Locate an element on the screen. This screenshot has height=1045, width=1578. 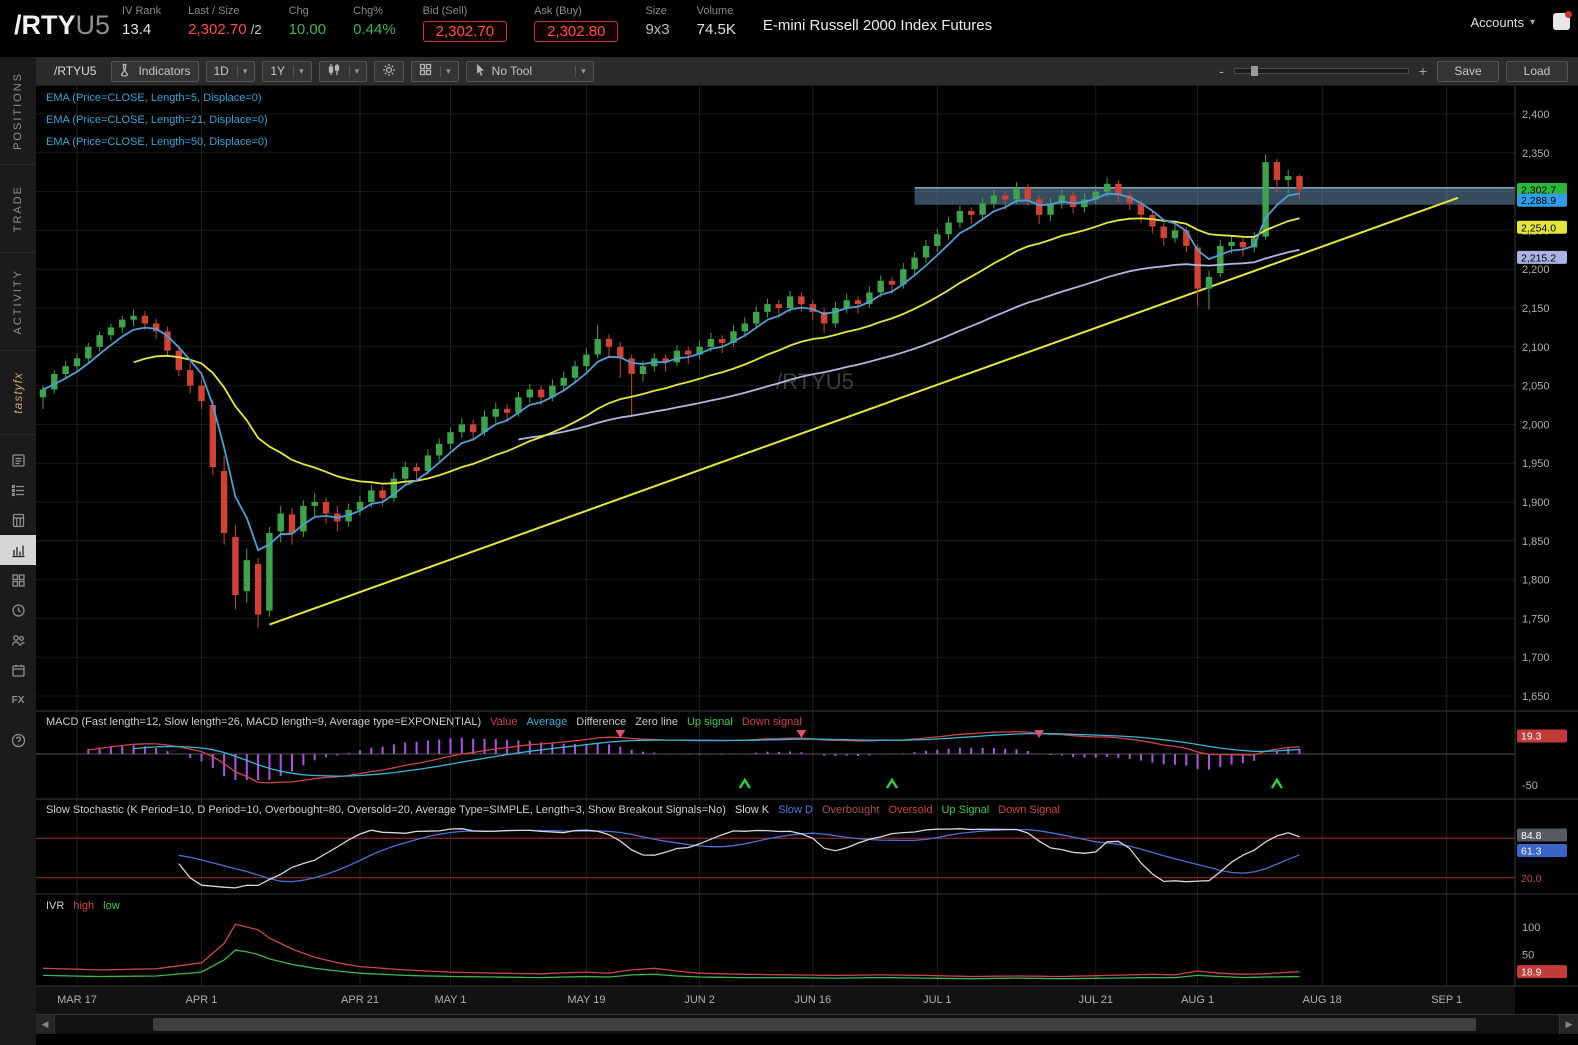
svg-text: 1,850 is located at coordinates (1536, 542).